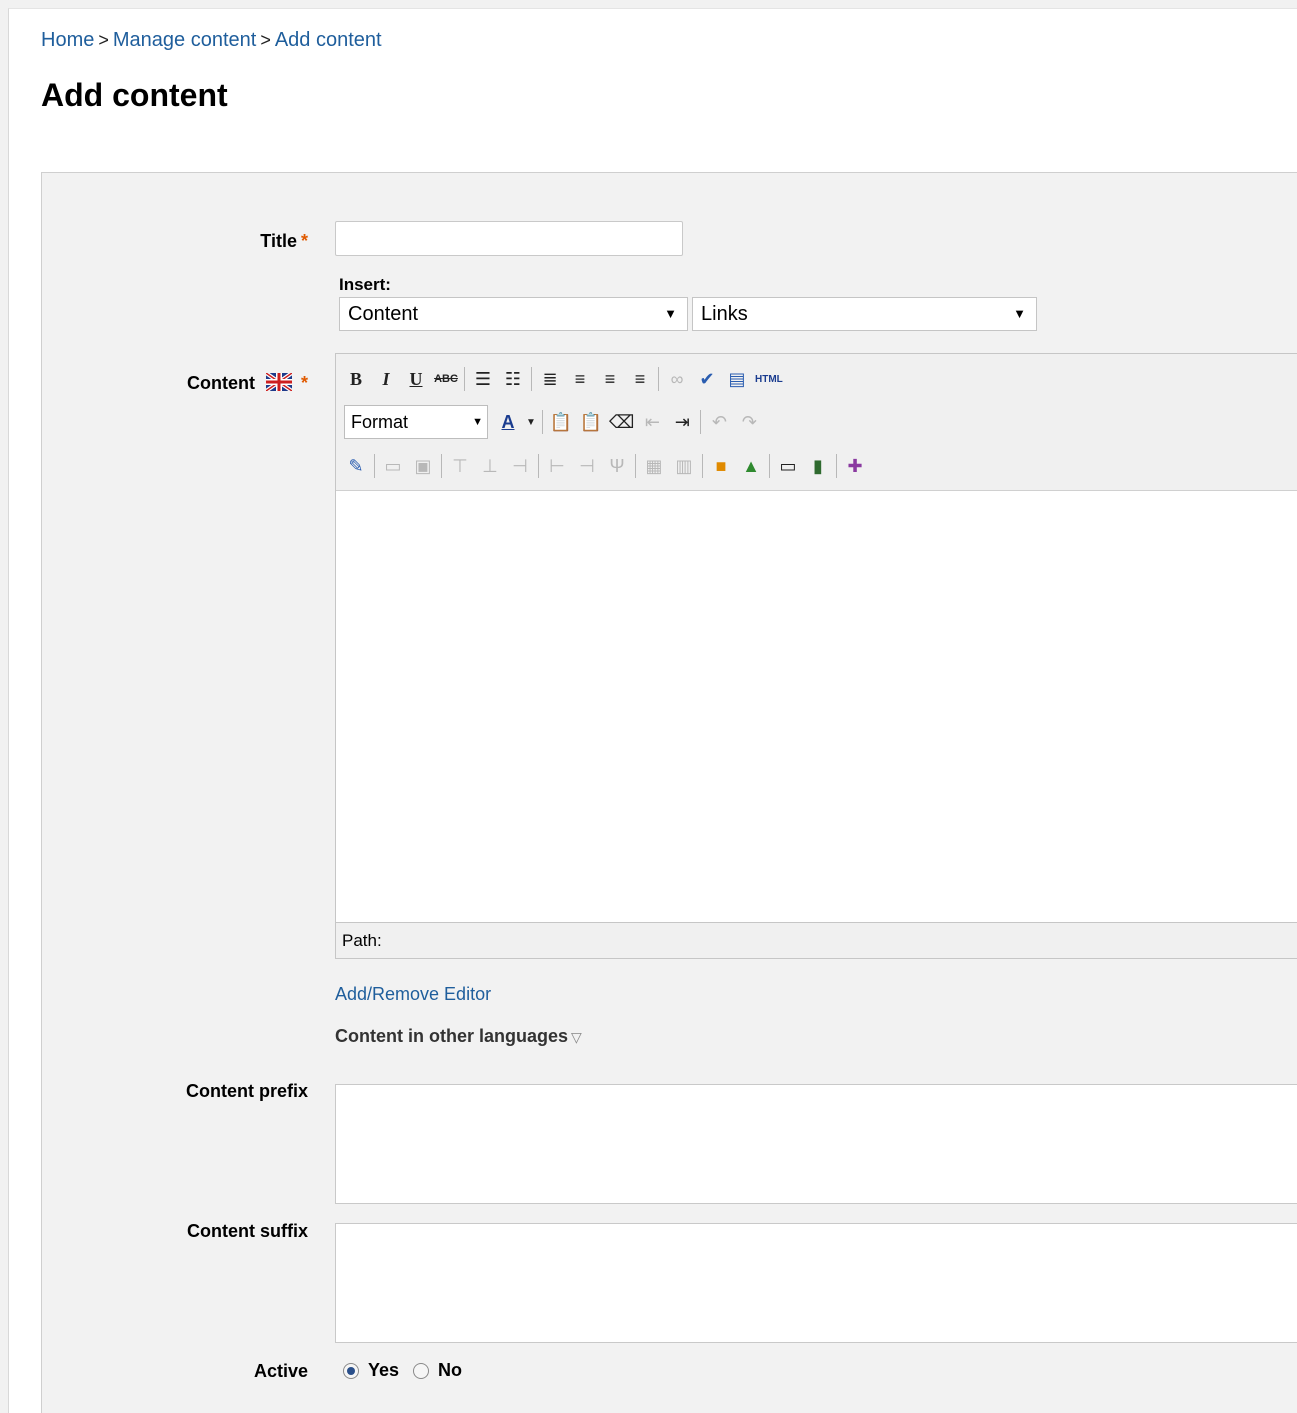 This screenshot has height=1413, width=1297. What do you see at coordinates (816, 940) in the screenshot?
I see `editor-path-bar: Path:` at bounding box center [816, 940].